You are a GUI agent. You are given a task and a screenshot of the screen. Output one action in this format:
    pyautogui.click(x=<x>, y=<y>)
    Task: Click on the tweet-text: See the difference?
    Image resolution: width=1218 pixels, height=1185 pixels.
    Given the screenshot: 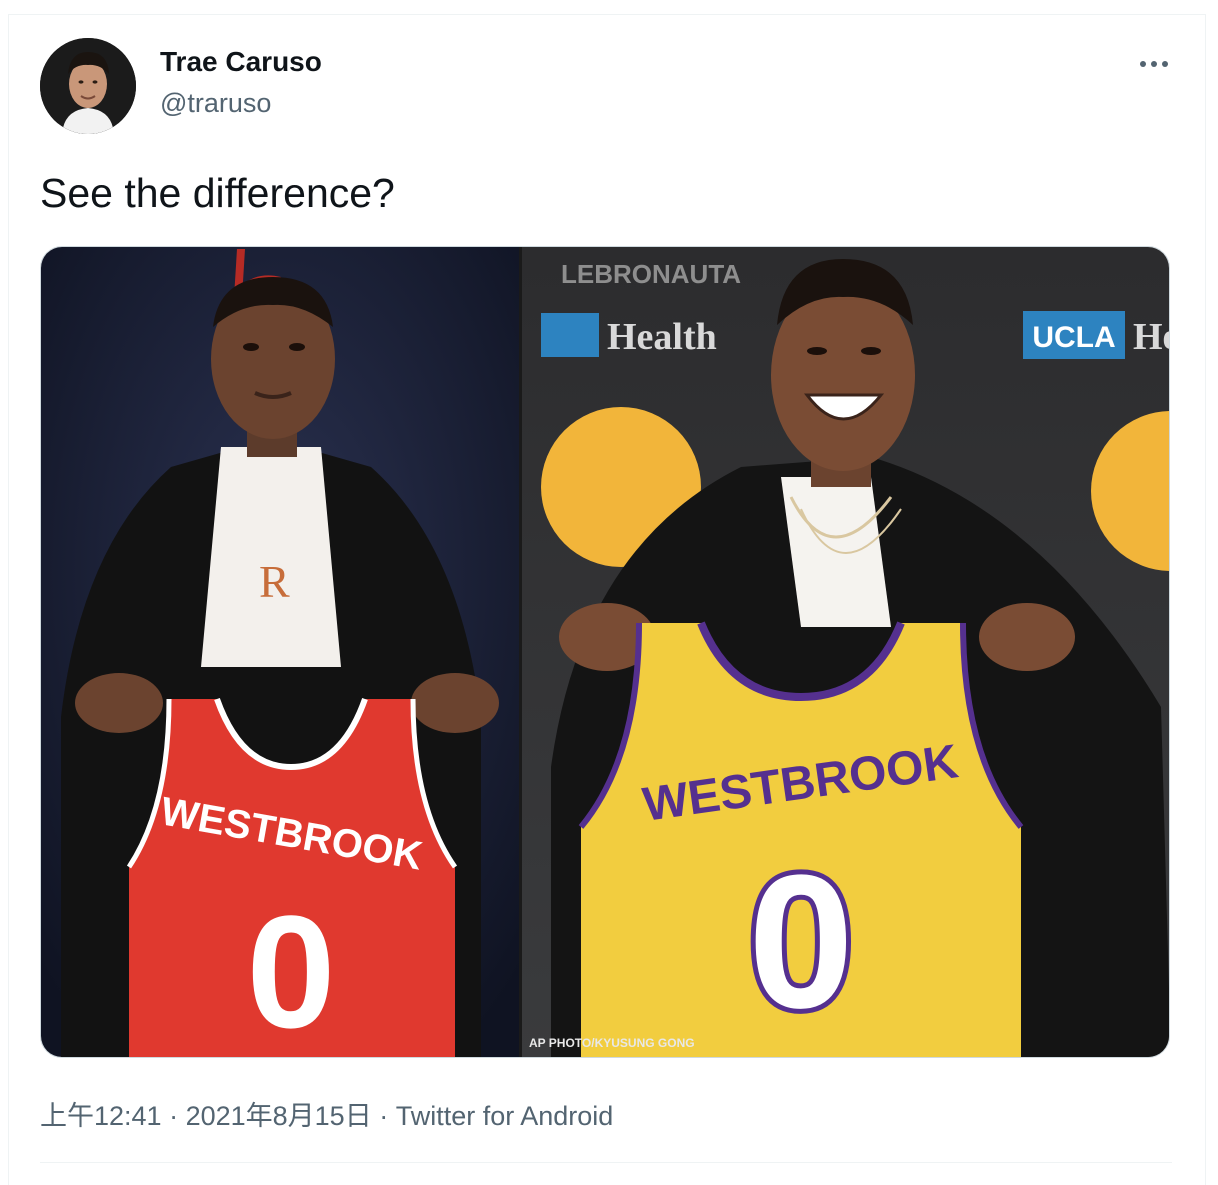 What is the action you would take?
    pyautogui.click(x=217, y=193)
    